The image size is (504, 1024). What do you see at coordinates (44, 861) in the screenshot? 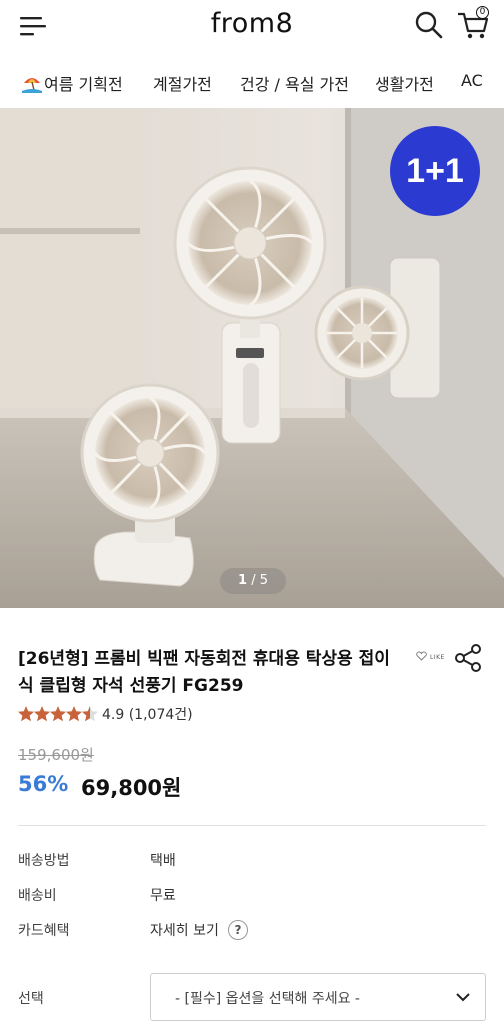
I see `shipping-method-label: 배송방법` at bounding box center [44, 861].